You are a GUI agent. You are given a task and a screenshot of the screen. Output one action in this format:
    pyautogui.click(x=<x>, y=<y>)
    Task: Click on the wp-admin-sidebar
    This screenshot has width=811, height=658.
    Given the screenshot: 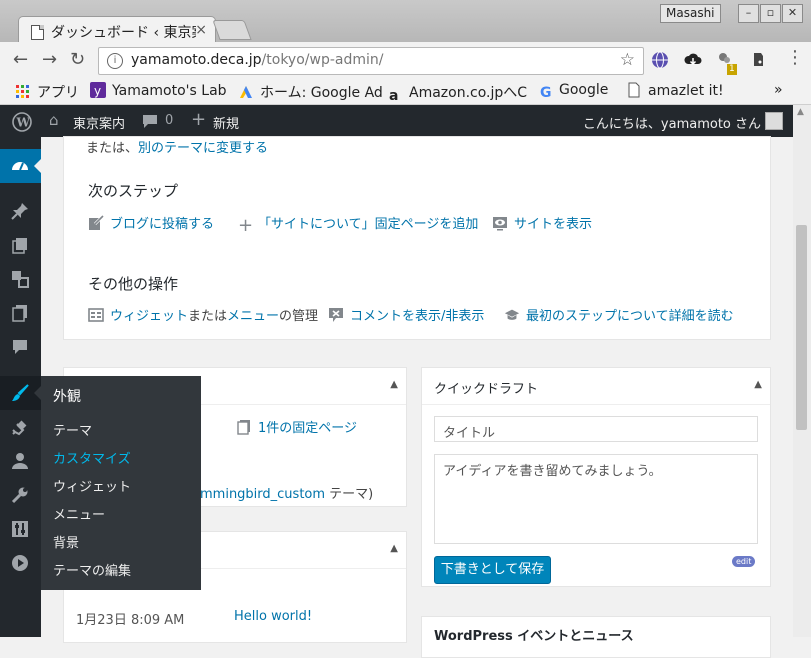 What is the action you would take?
    pyautogui.click(x=20, y=387)
    